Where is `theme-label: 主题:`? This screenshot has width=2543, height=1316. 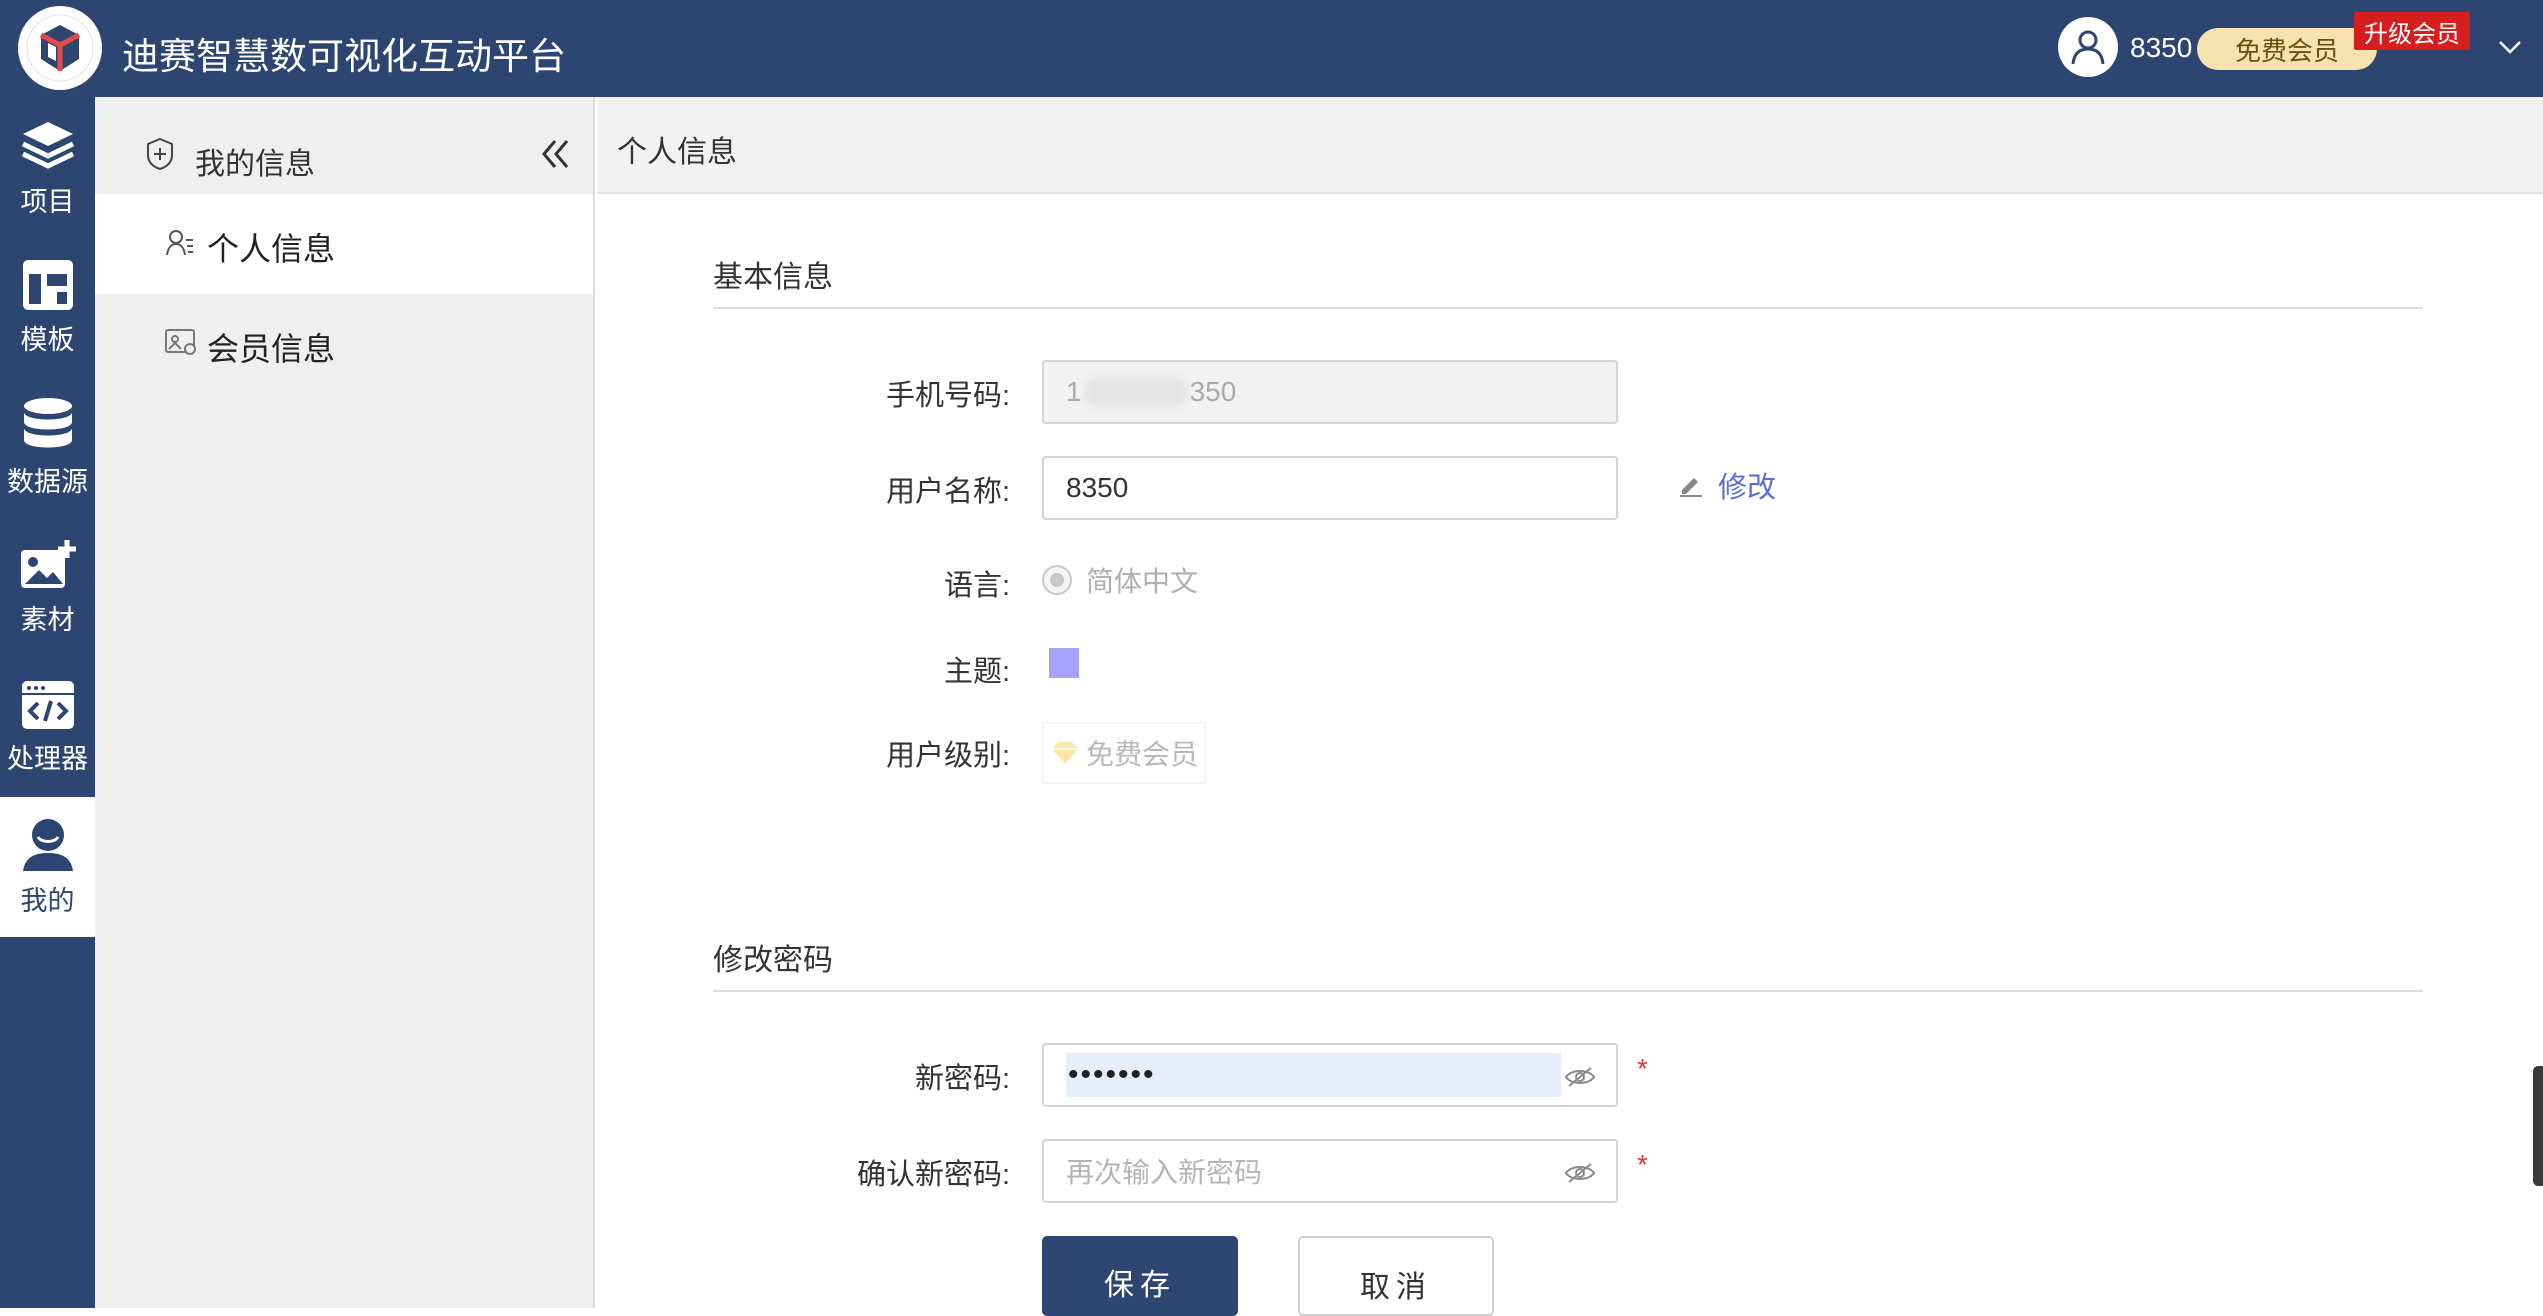
theme-label: 主题: is located at coordinates (976, 672).